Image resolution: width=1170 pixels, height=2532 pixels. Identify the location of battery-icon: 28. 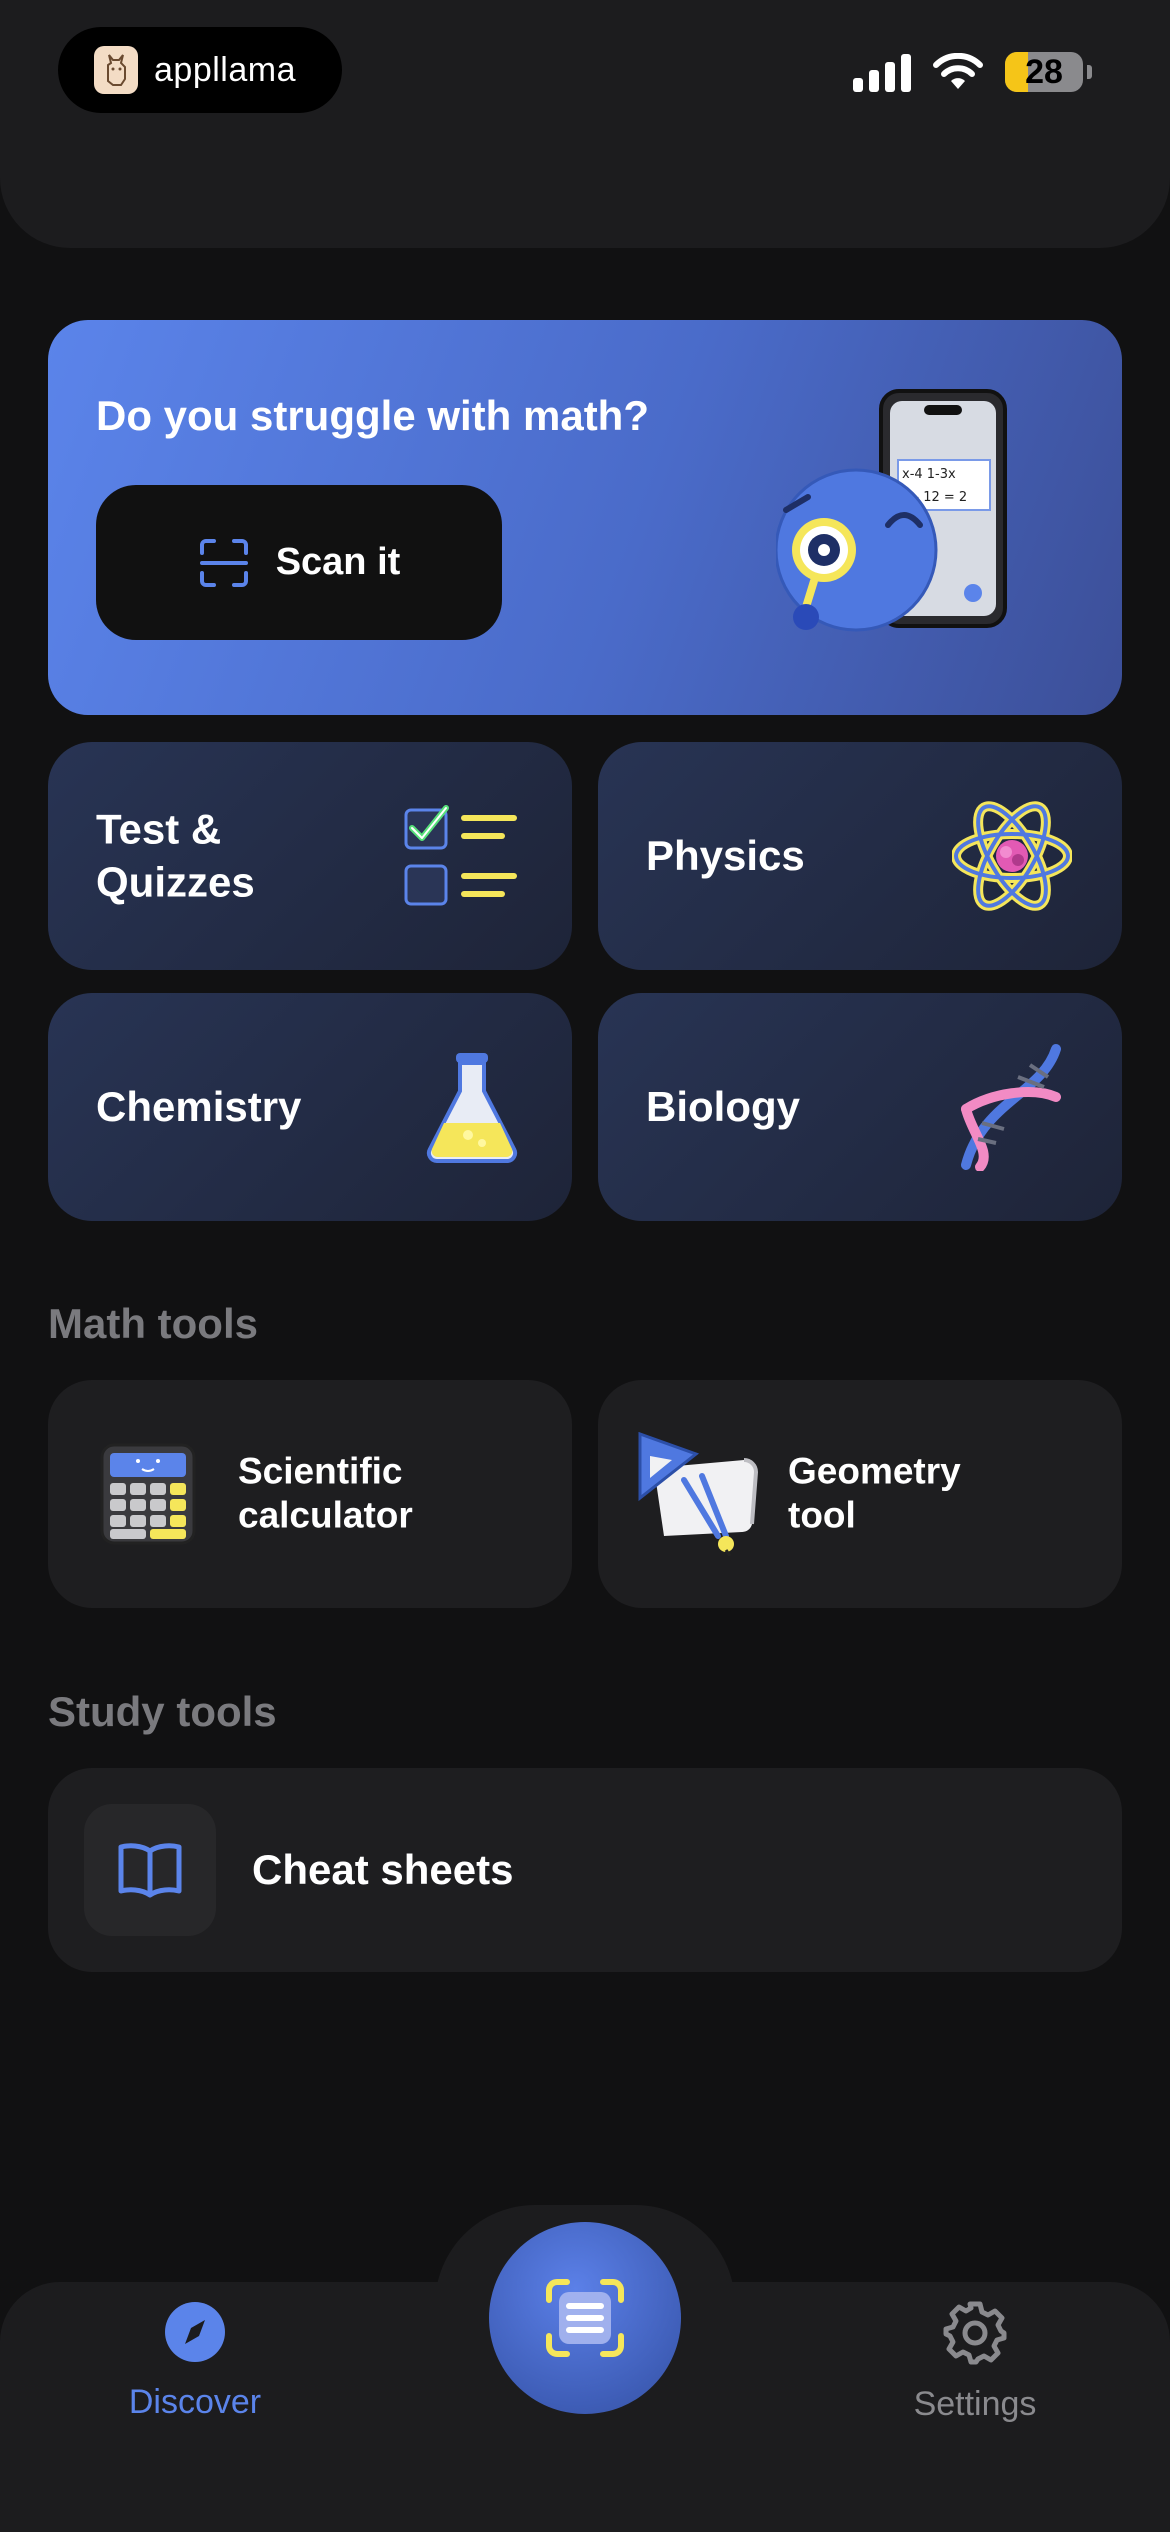
(1044, 72).